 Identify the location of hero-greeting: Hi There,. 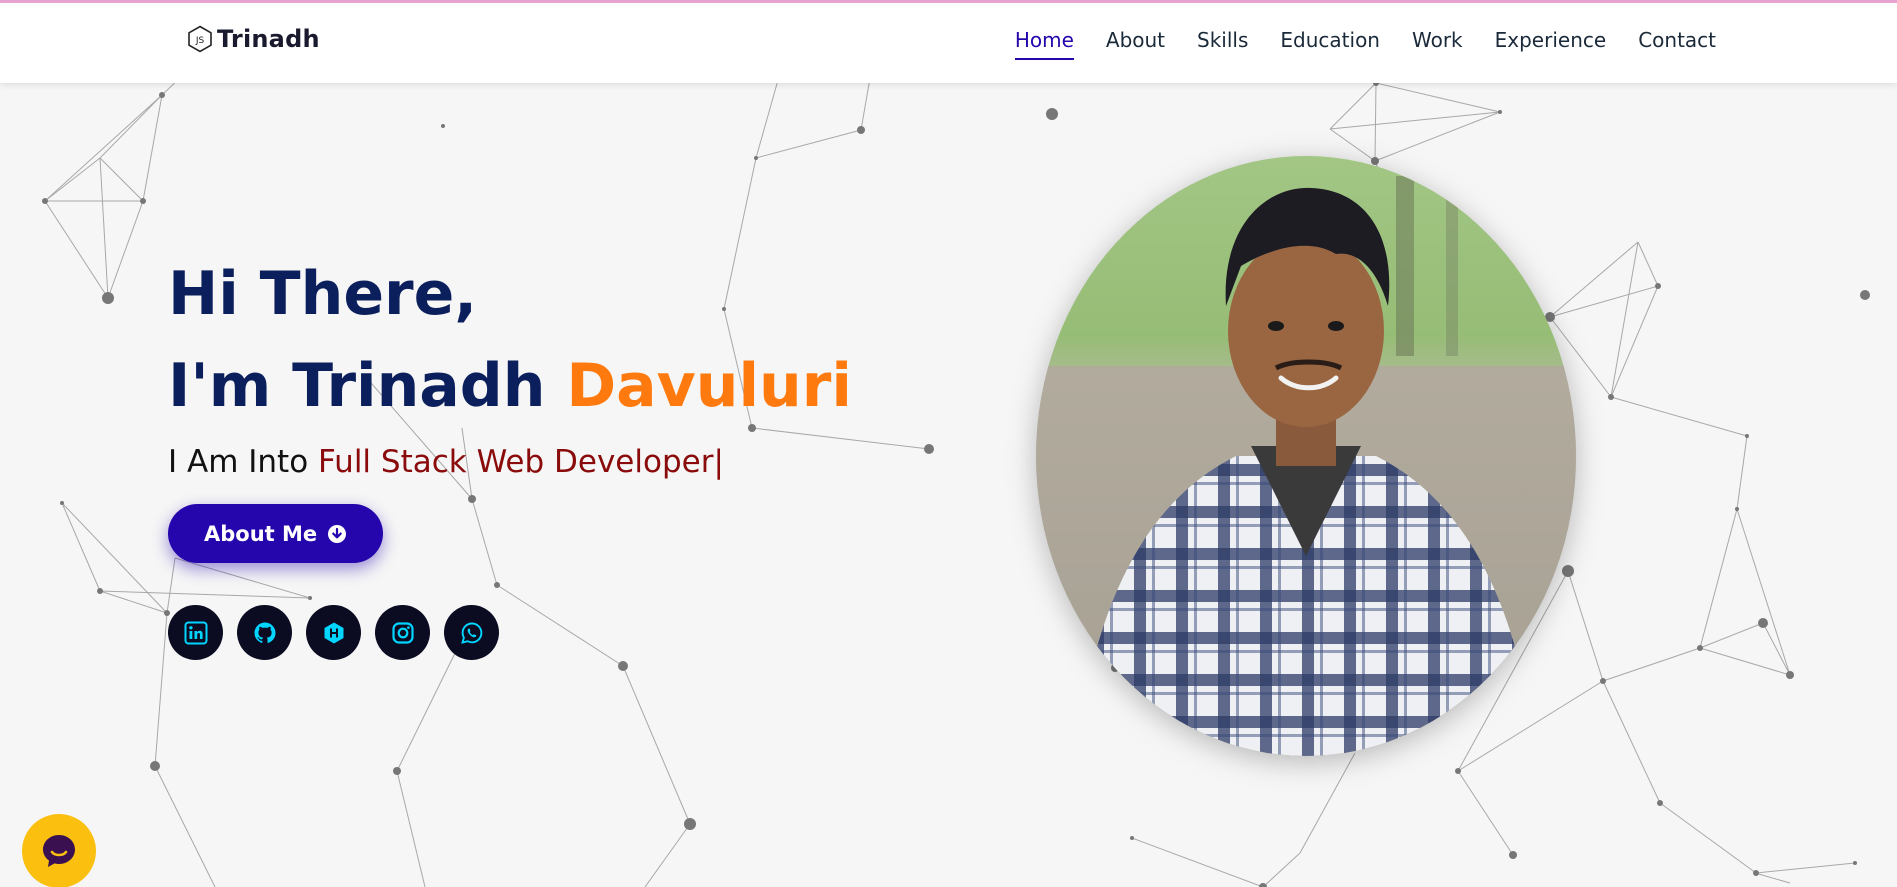
(323, 294).